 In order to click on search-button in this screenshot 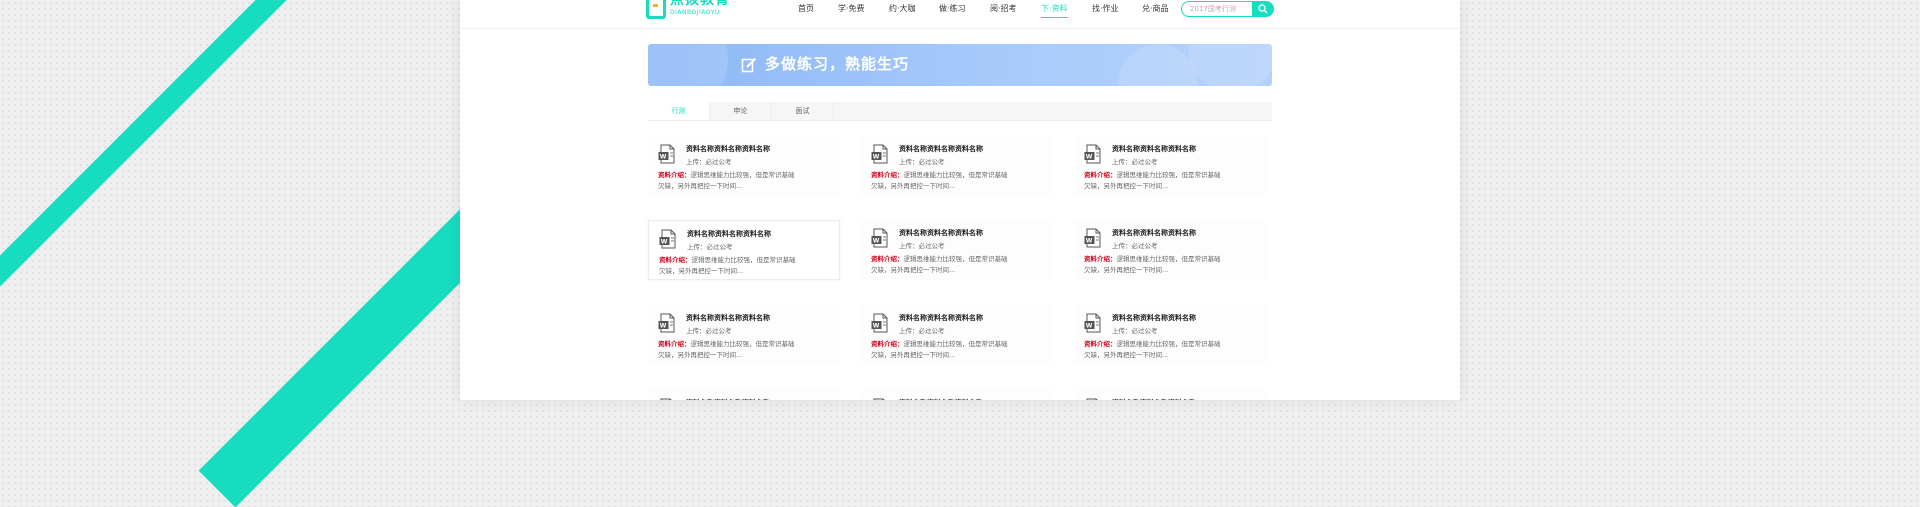, I will do `click(1263, 9)`.